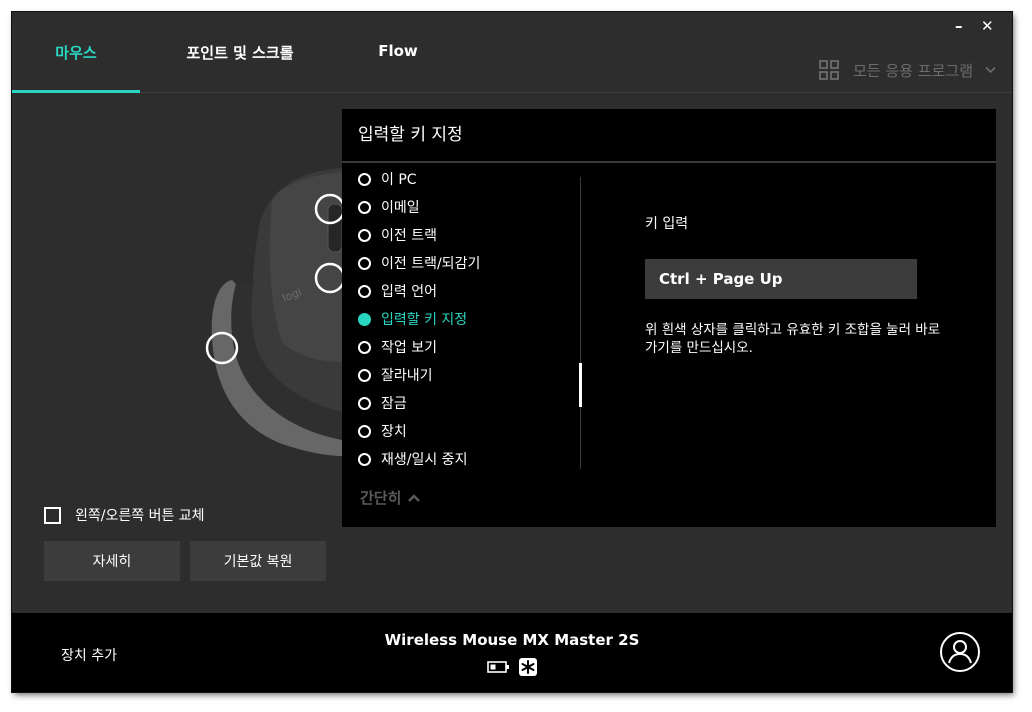 This screenshot has width=1032, height=712. I want to click on panel-divider, so click(669, 162).